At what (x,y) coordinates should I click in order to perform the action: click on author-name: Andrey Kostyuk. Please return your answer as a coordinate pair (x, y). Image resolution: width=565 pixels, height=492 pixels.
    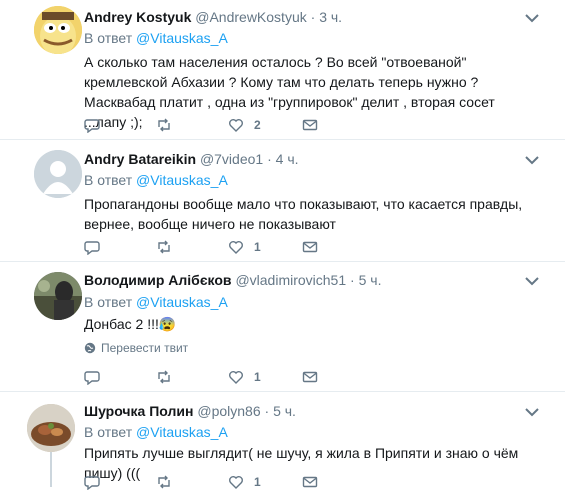
    Looking at the image, I should click on (137, 17).